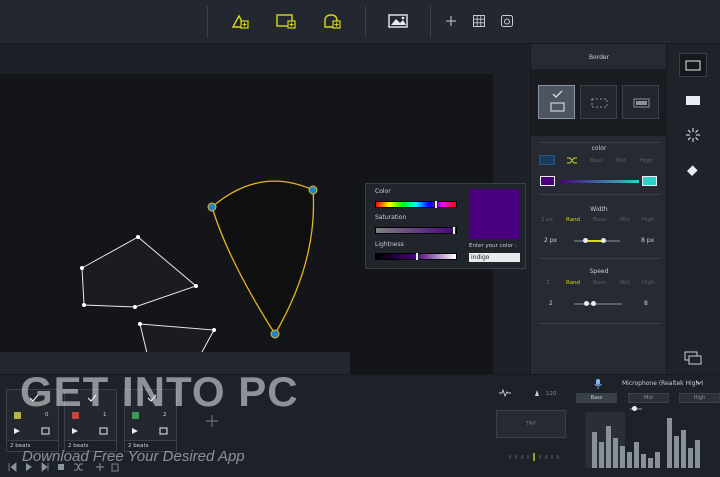 Image resolution: width=720 pixels, height=477 pixels. What do you see at coordinates (139, 272) in the screenshot?
I see `quad-shape` at bounding box center [139, 272].